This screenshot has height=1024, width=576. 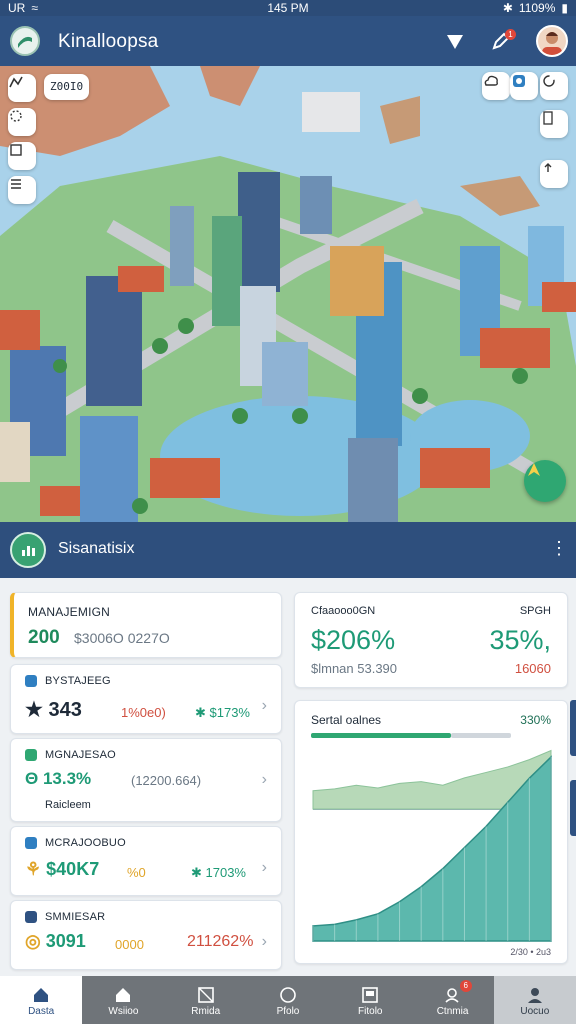 I want to click on navigate-fab, so click(x=545, y=481).